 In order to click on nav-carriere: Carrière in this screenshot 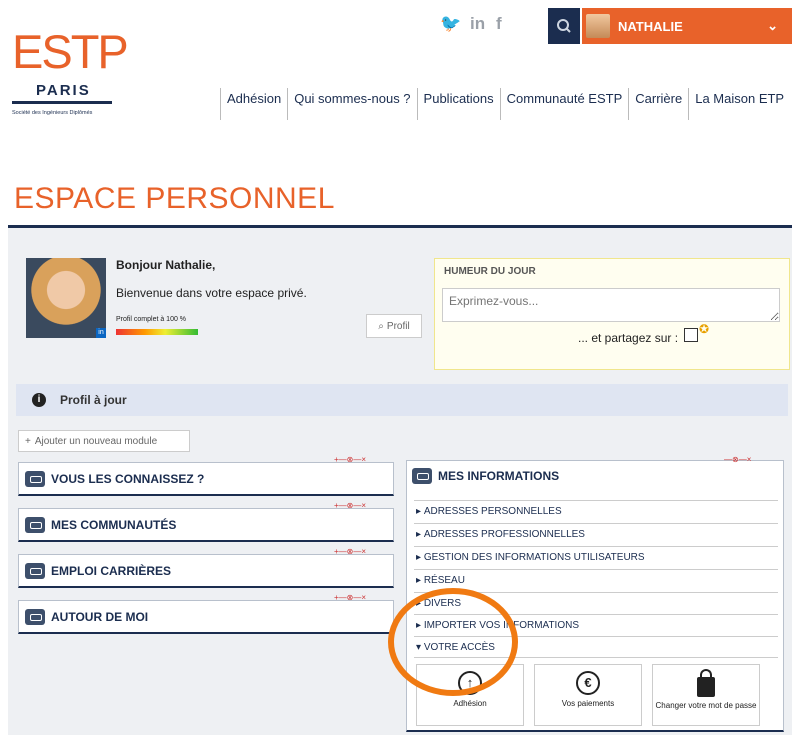, I will do `click(658, 104)`.